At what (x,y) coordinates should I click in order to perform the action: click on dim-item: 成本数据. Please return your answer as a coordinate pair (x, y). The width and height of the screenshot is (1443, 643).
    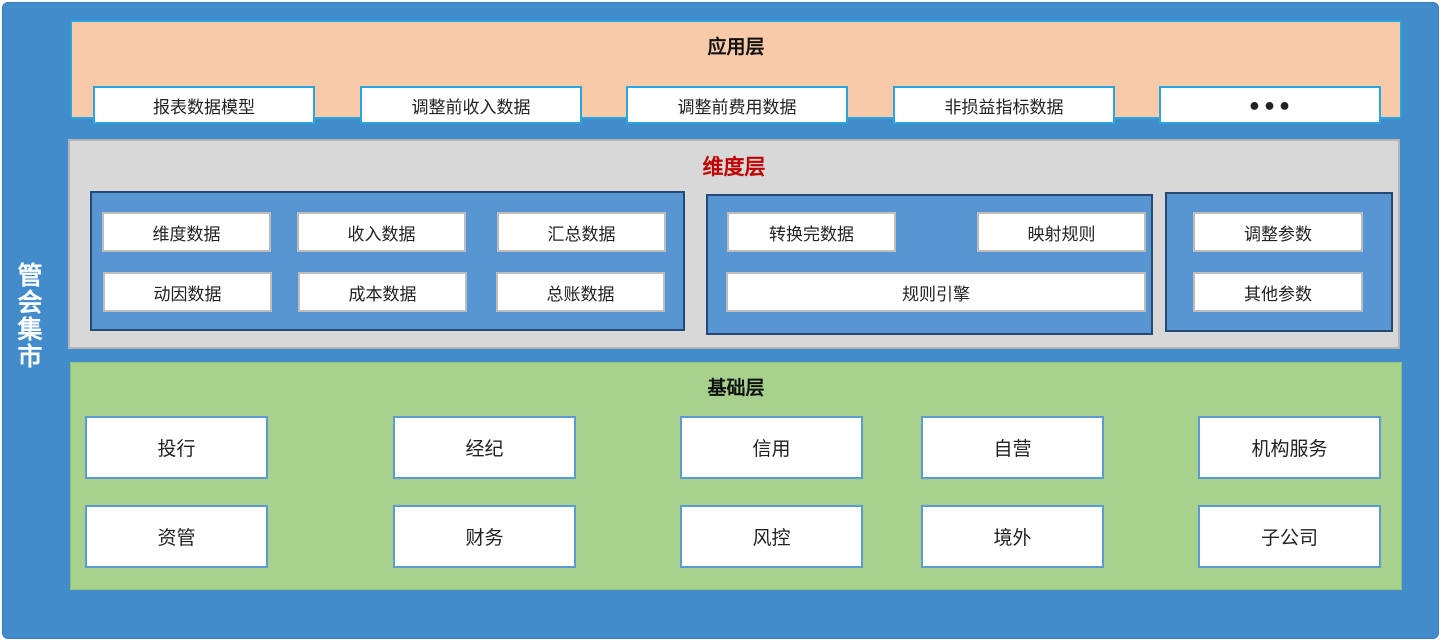
    Looking at the image, I should click on (382, 292).